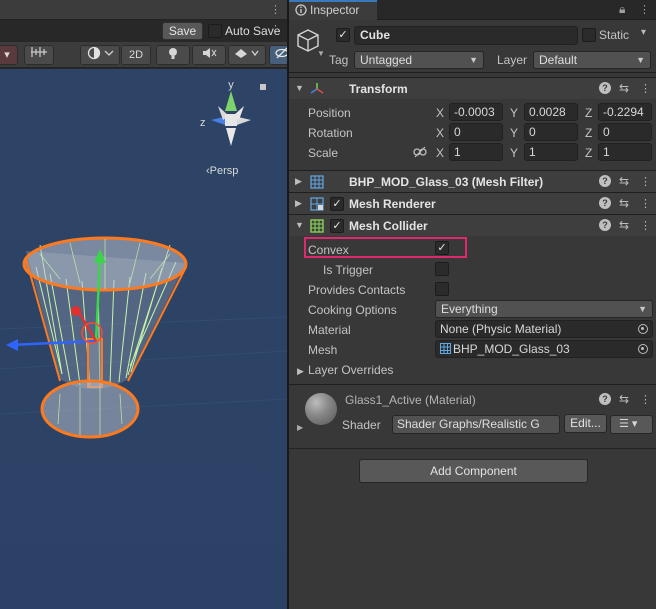  Describe the element at coordinates (321, 409) in the screenshot. I see `material-preview` at that location.